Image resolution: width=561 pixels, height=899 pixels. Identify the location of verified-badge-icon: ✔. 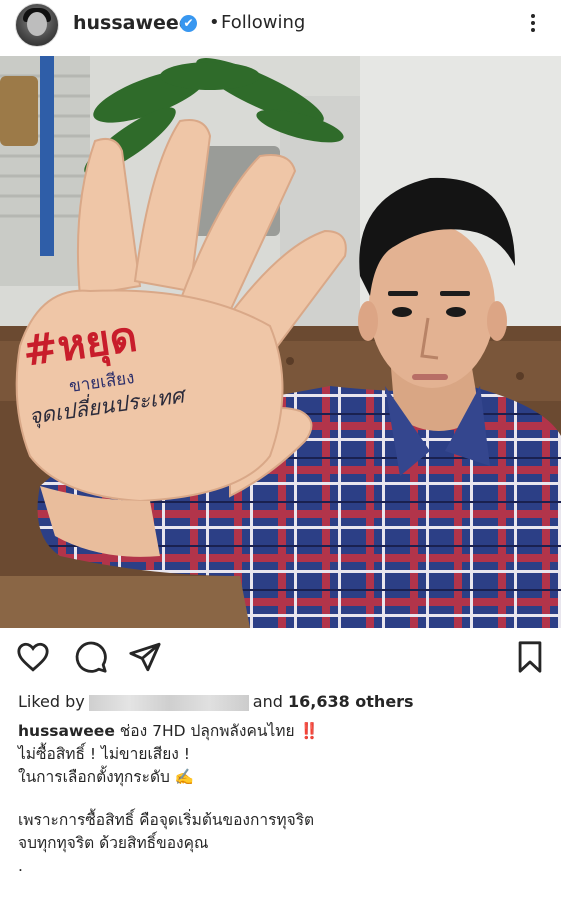
(188, 23).